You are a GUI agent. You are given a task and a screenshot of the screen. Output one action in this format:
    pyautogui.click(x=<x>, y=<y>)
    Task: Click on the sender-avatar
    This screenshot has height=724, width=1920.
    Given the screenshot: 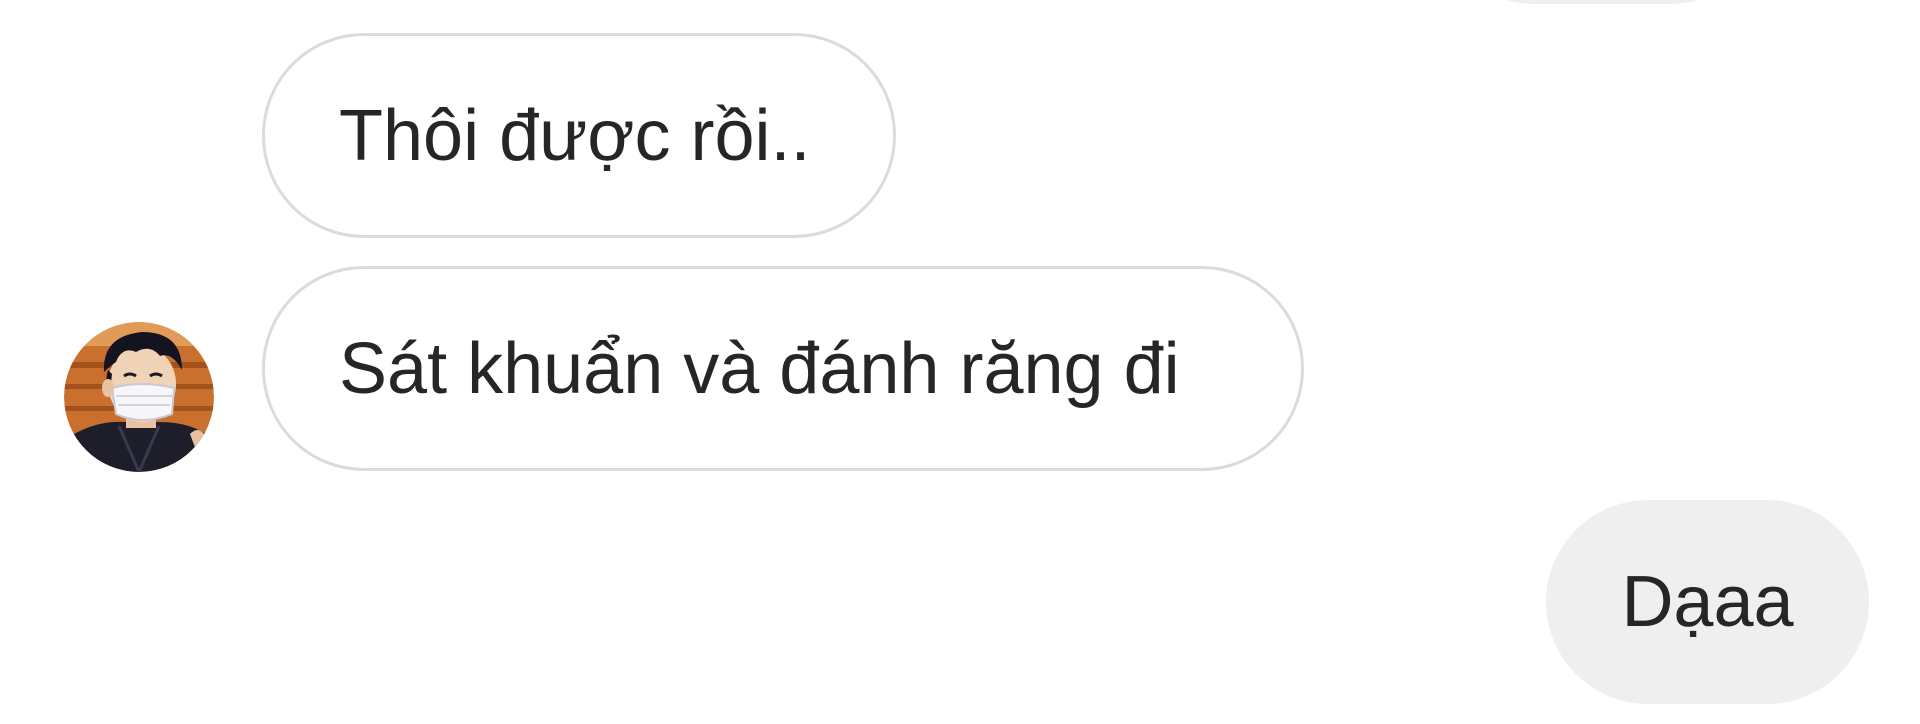 What is the action you would take?
    pyautogui.click(x=139, y=397)
    